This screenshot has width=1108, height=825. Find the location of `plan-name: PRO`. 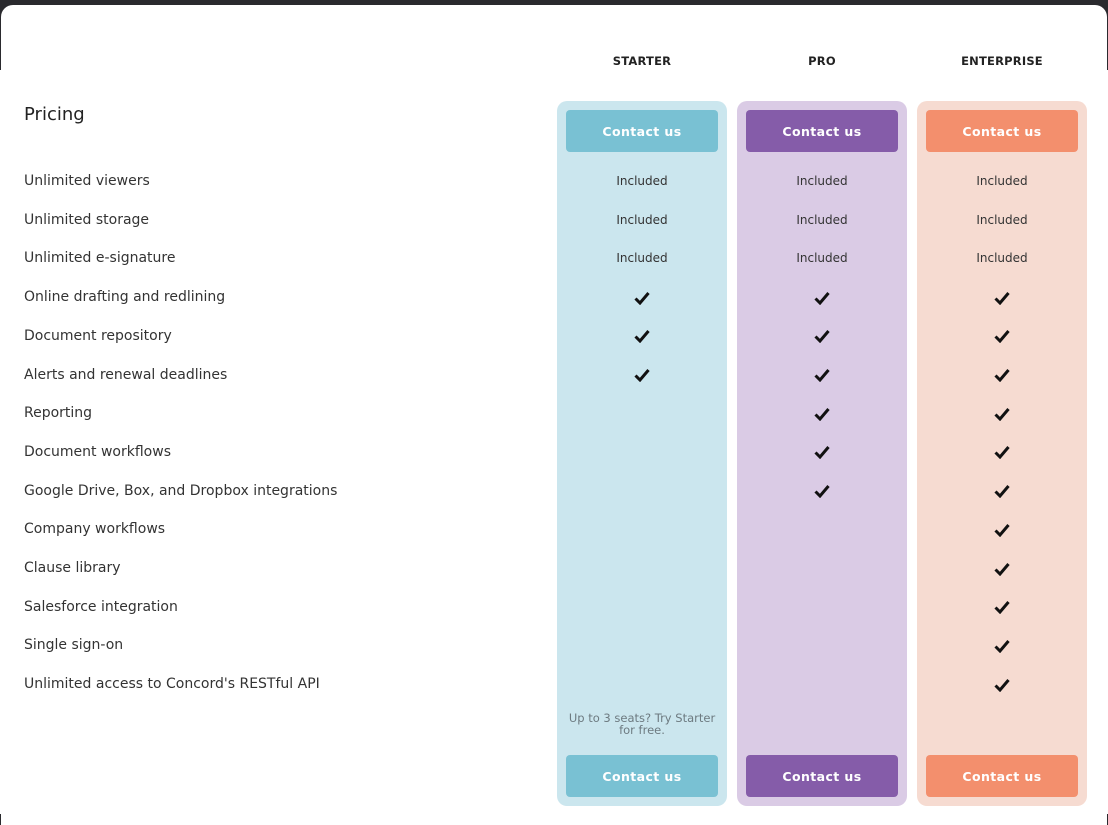

plan-name: PRO is located at coordinates (822, 61).